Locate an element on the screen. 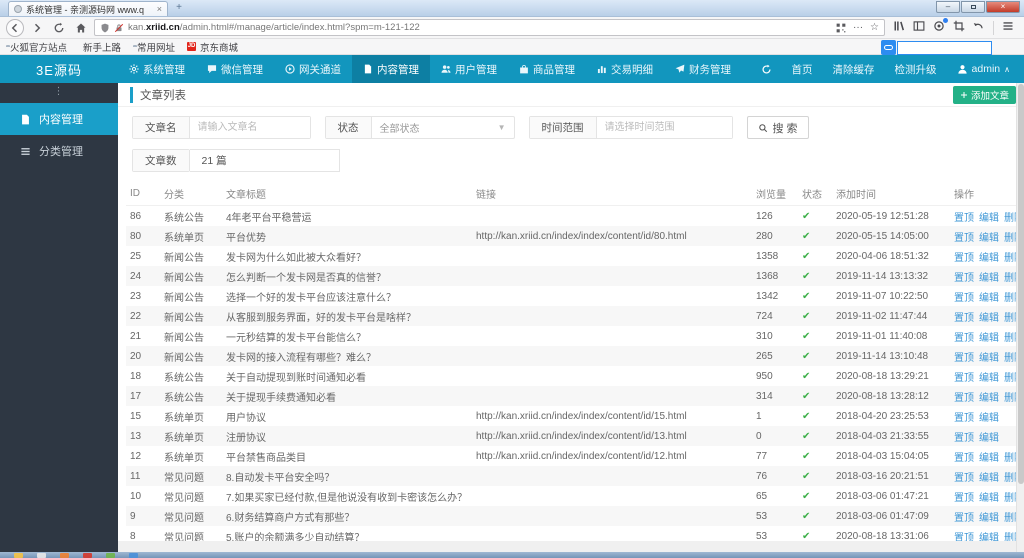 The height and width of the screenshot is (558, 1024). nav-item-用户管理: 用户管理 is located at coordinates (469, 69).